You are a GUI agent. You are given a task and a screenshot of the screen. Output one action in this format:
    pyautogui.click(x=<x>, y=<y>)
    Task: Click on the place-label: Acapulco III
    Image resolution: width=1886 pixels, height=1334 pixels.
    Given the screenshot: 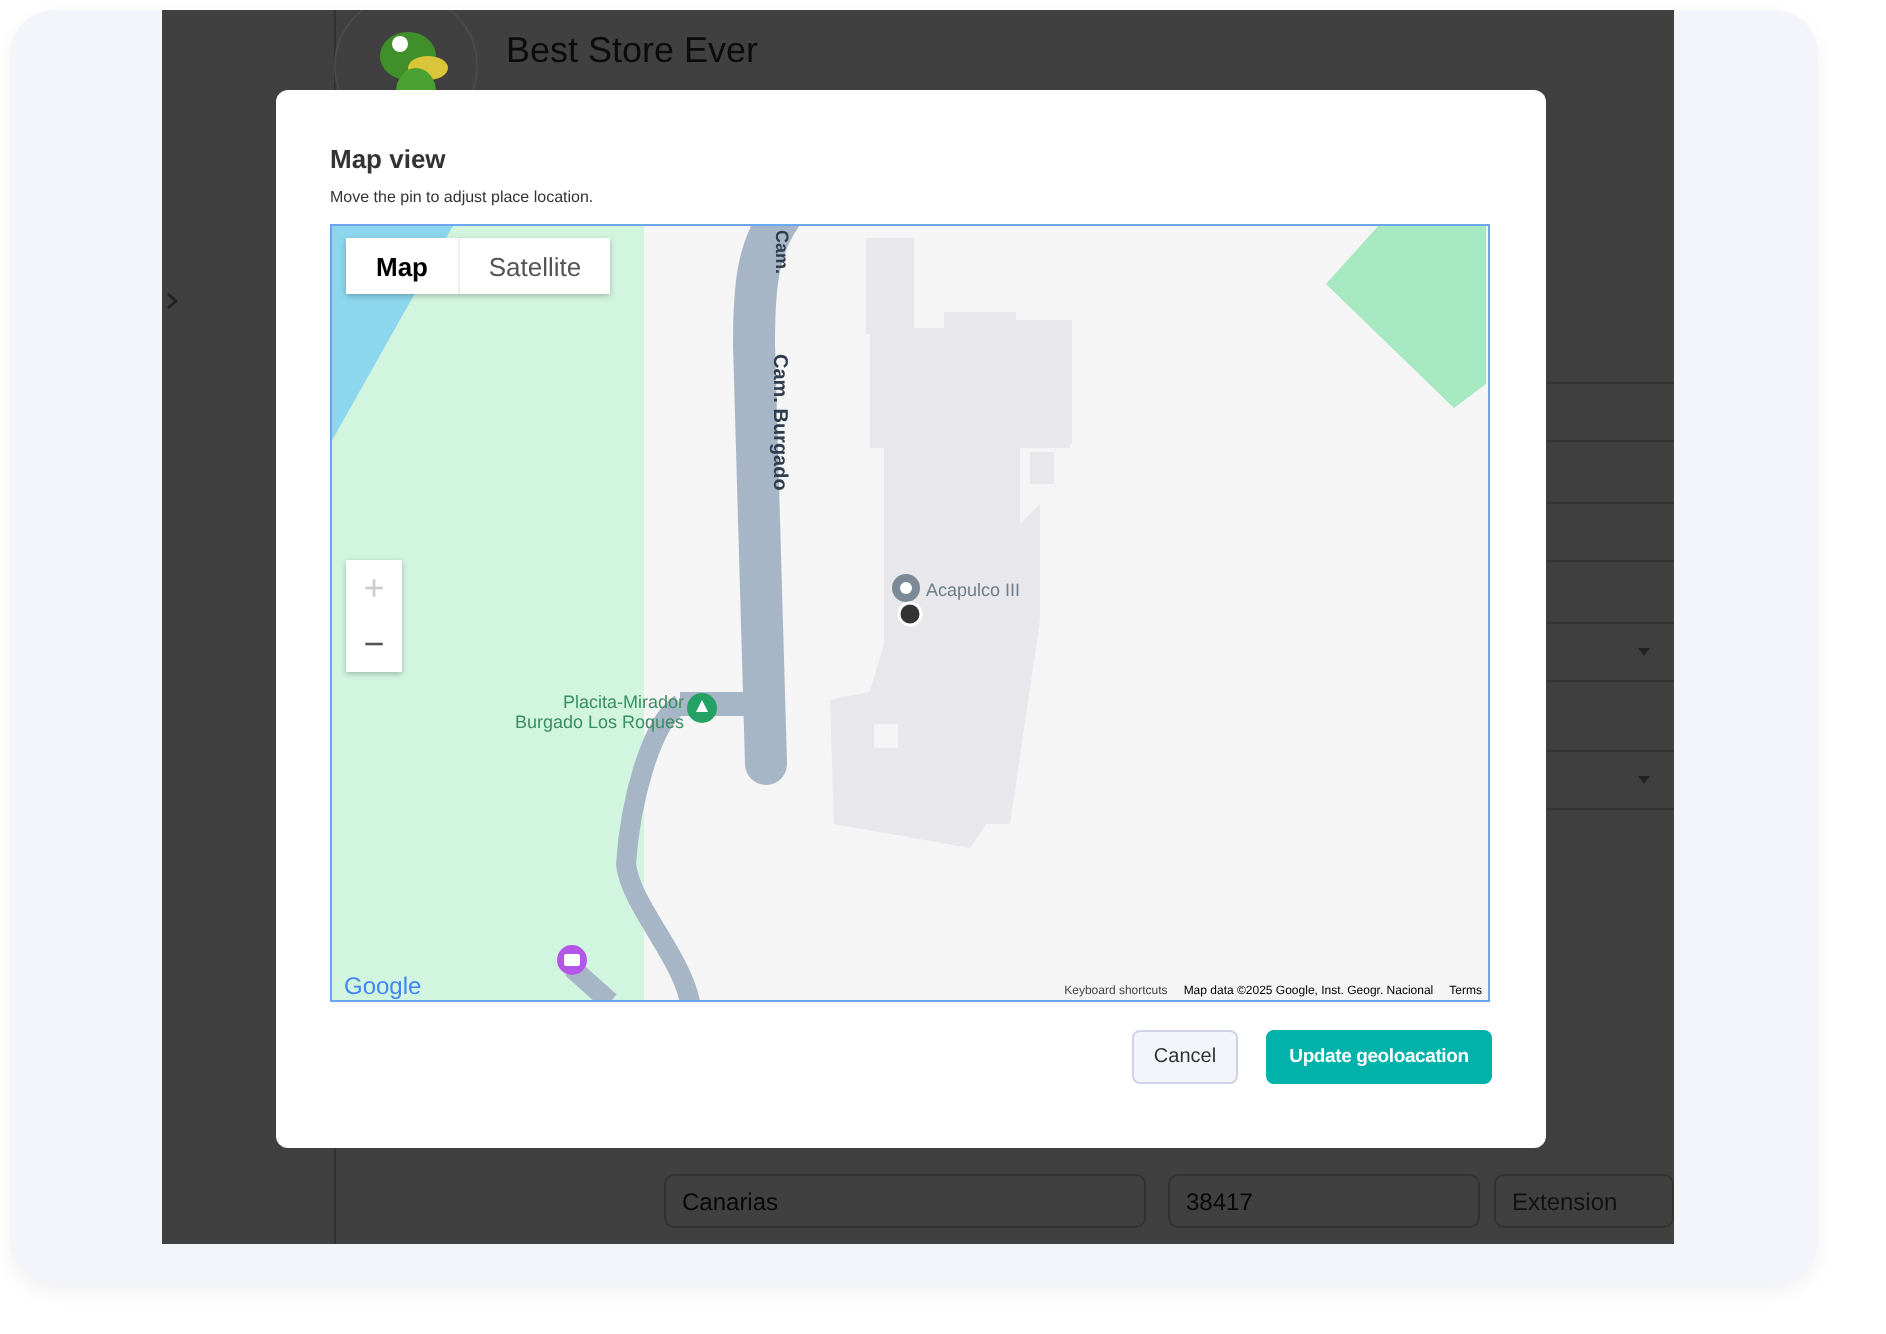 What is the action you would take?
    pyautogui.click(x=973, y=590)
    